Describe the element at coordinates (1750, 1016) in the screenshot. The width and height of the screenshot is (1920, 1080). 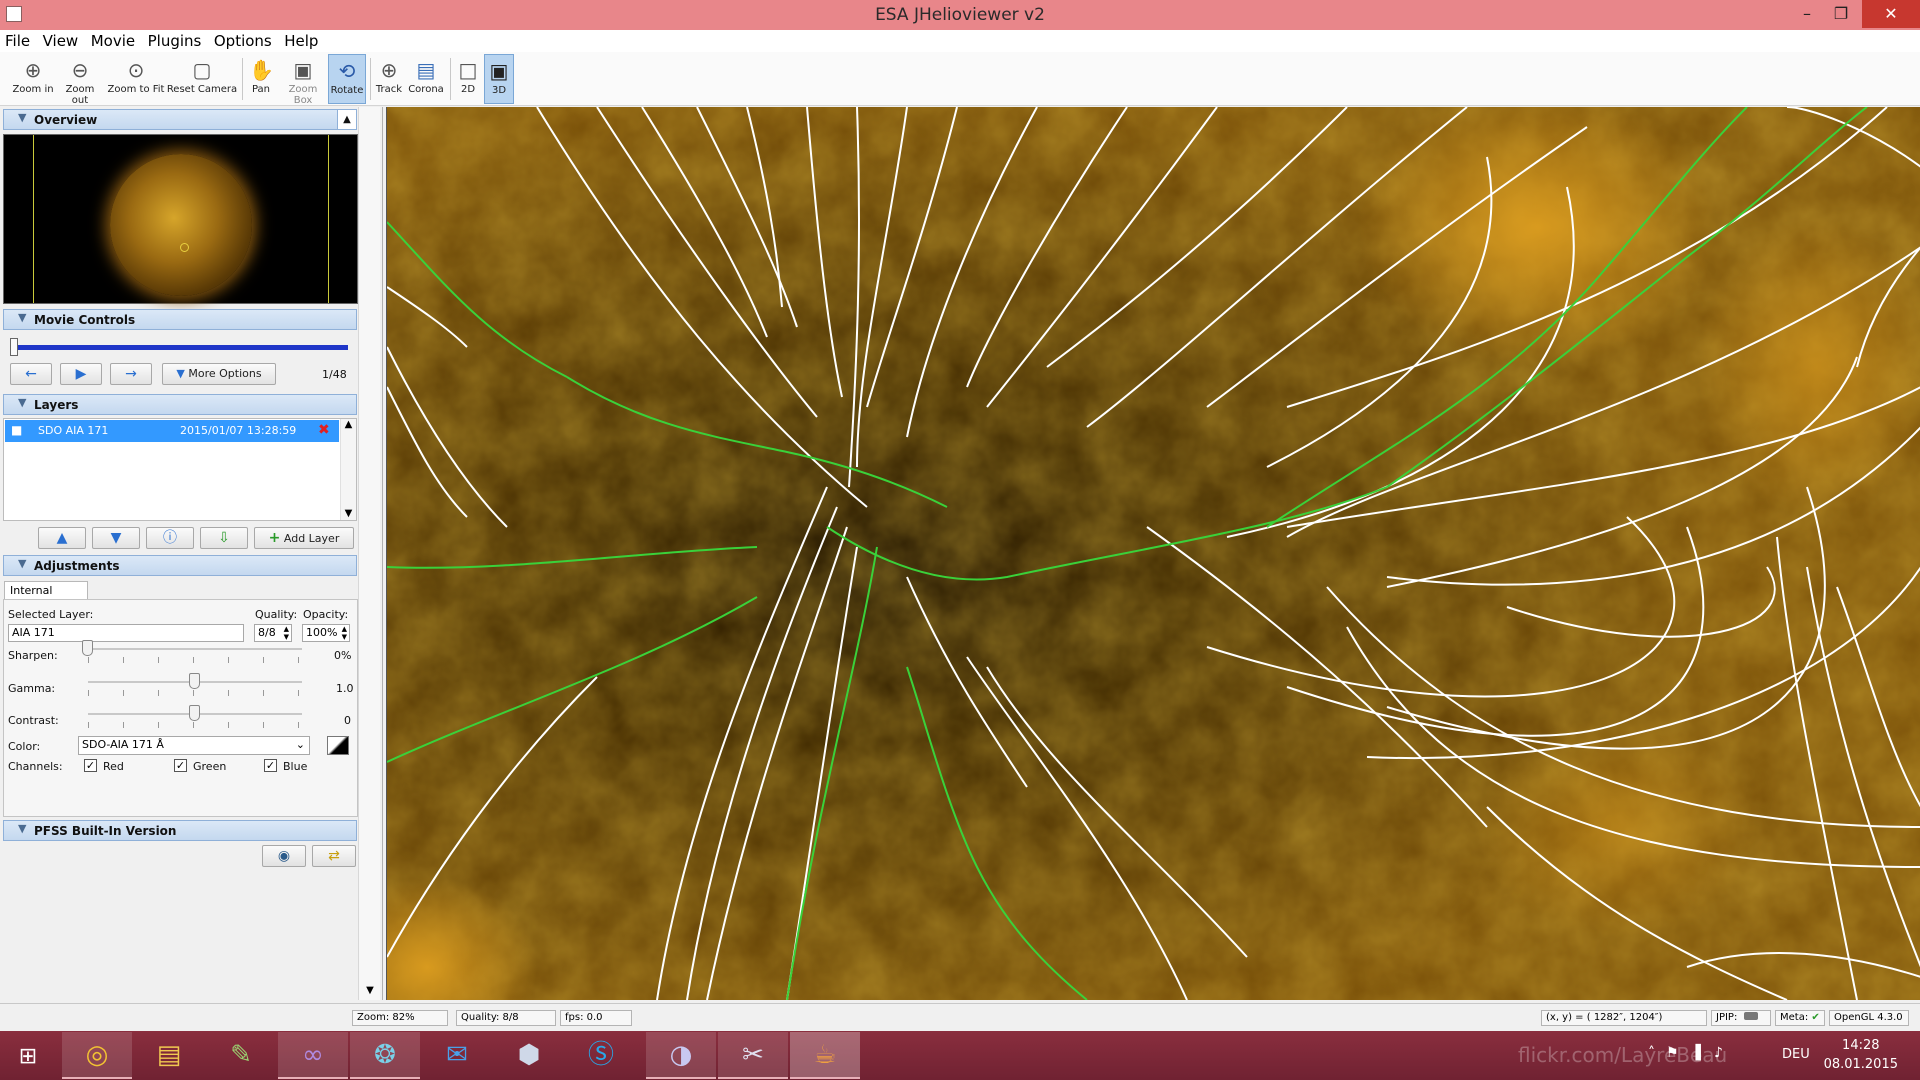
I see `connection-icon` at that location.